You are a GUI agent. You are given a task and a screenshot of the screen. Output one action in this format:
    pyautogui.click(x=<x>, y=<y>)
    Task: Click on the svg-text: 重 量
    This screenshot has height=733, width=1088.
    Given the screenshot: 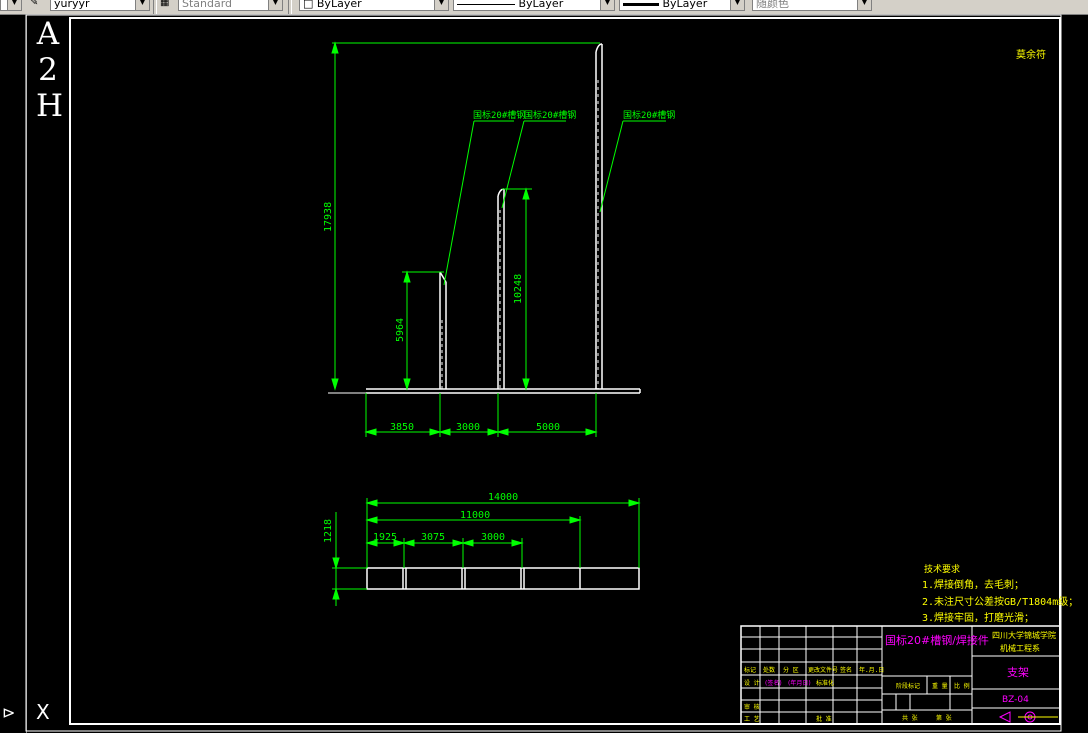 What is the action you would take?
    pyautogui.click(x=940, y=686)
    